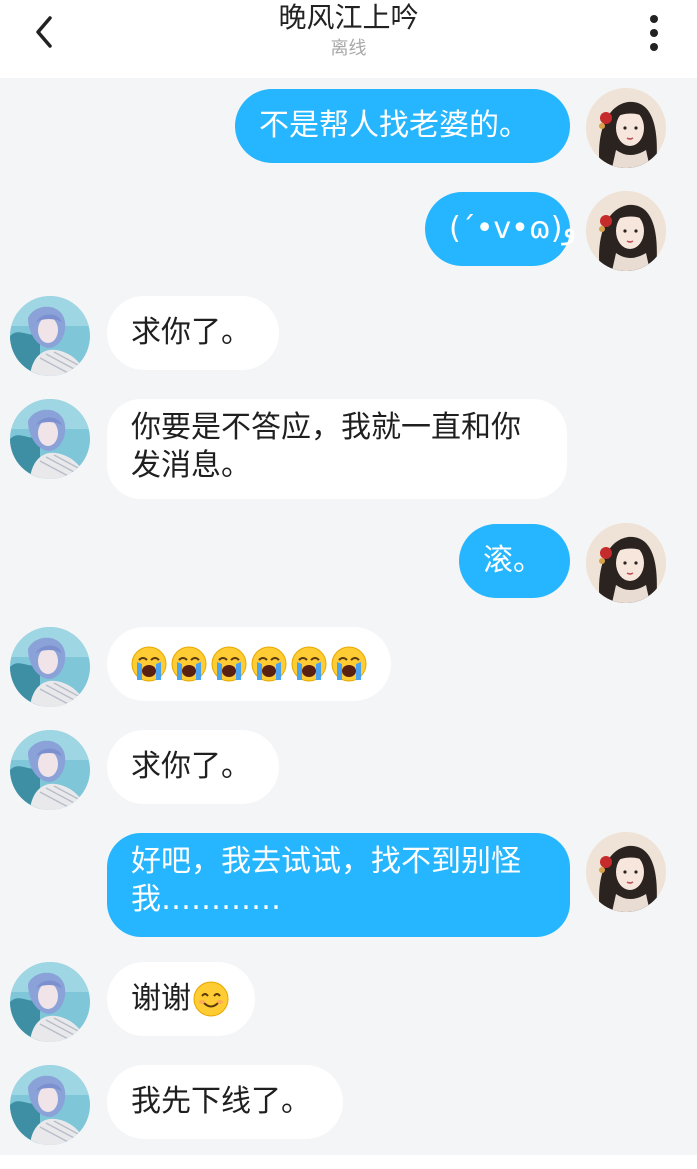 This screenshot has width=697, height=1169. What do you see at coordinates (348, 17) in the screenshot?
I see `chat-title: 晚风江上吟` at bounding box center [348, 17].